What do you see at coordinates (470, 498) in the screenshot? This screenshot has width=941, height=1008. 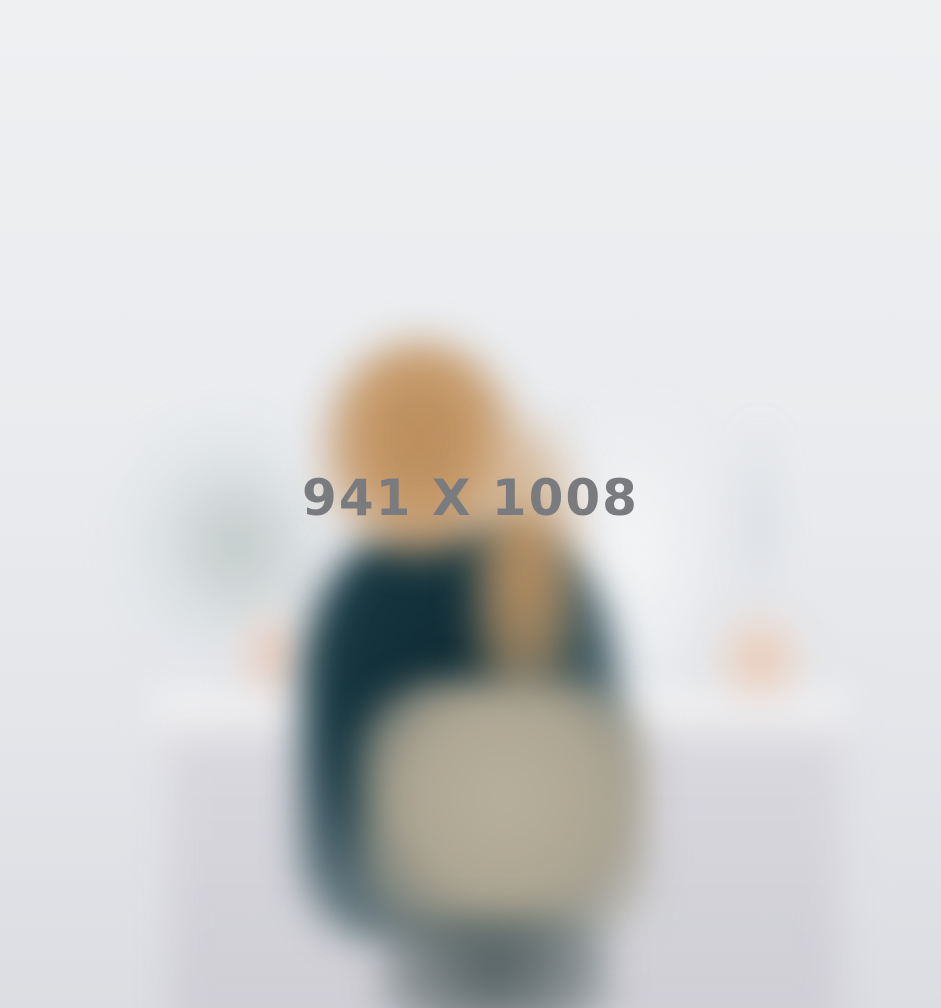 I see `dimension-label: 941 X 1008` at bounding box center [470, 498].